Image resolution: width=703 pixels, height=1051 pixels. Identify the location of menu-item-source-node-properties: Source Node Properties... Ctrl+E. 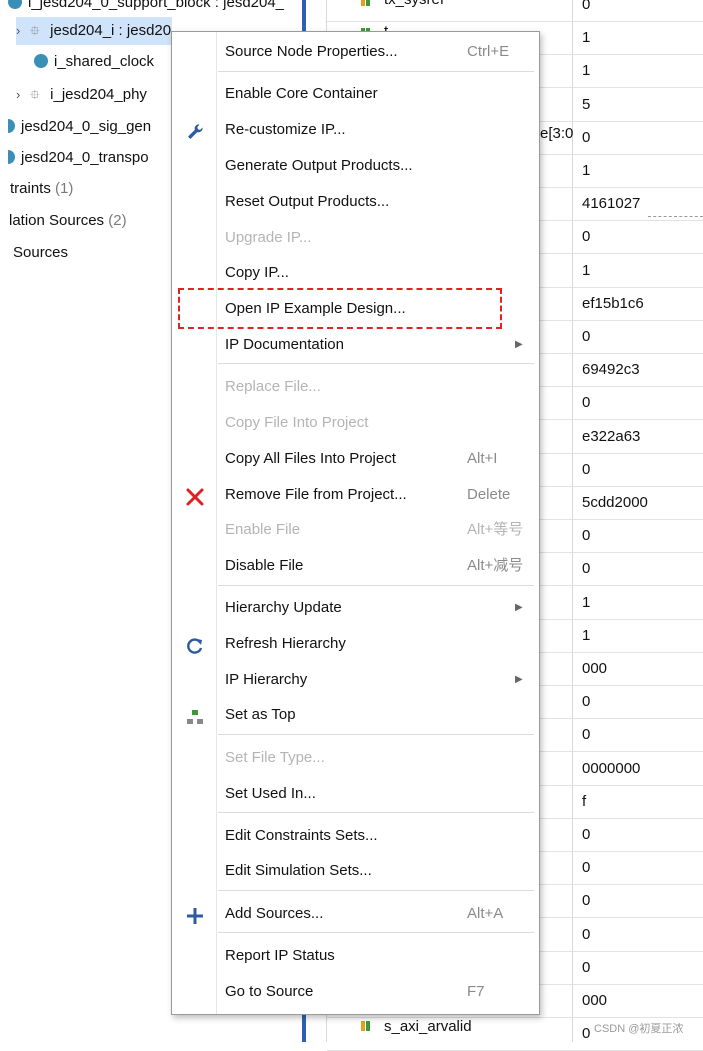
(355, 52).